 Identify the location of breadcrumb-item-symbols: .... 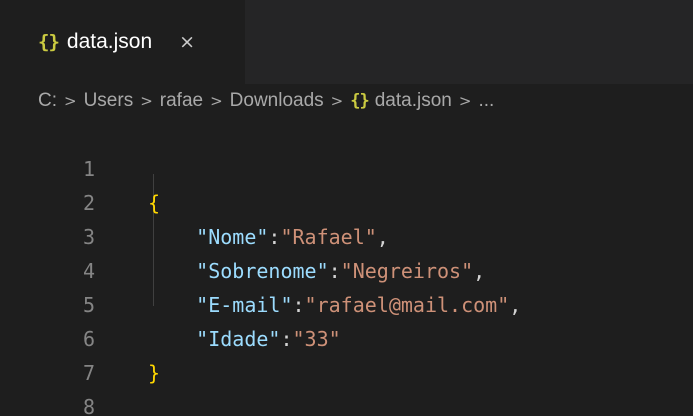
(486, 101).